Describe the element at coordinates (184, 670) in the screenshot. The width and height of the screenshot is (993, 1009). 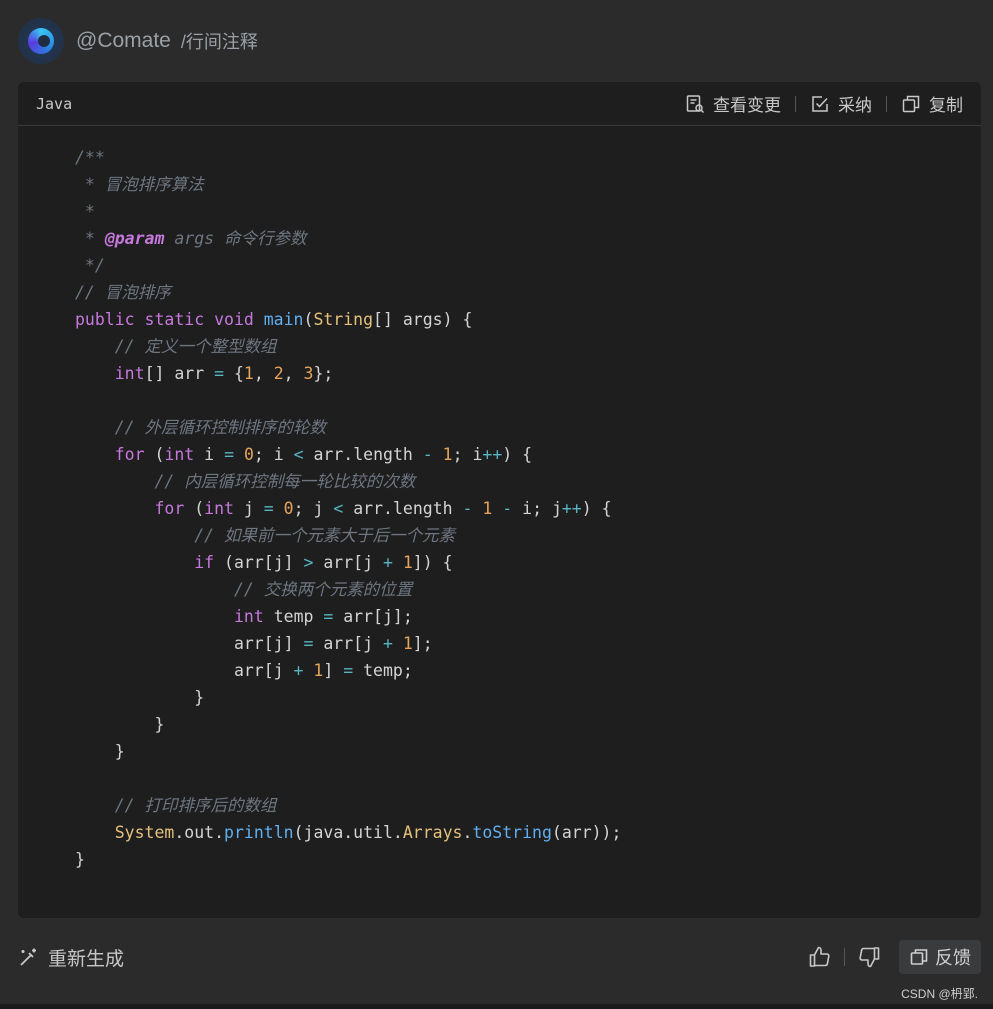
I see `code-token: arr[j` at that location.